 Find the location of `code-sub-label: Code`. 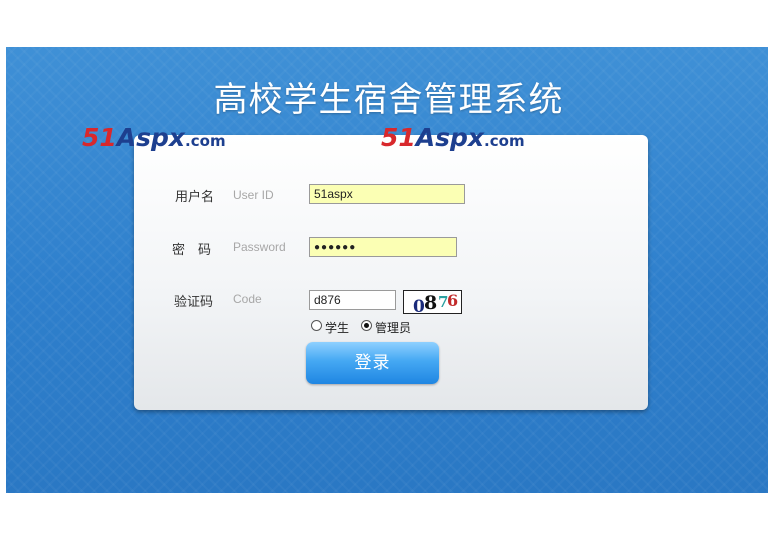

code-sub-label: Code is located at coordinates (247, 299).